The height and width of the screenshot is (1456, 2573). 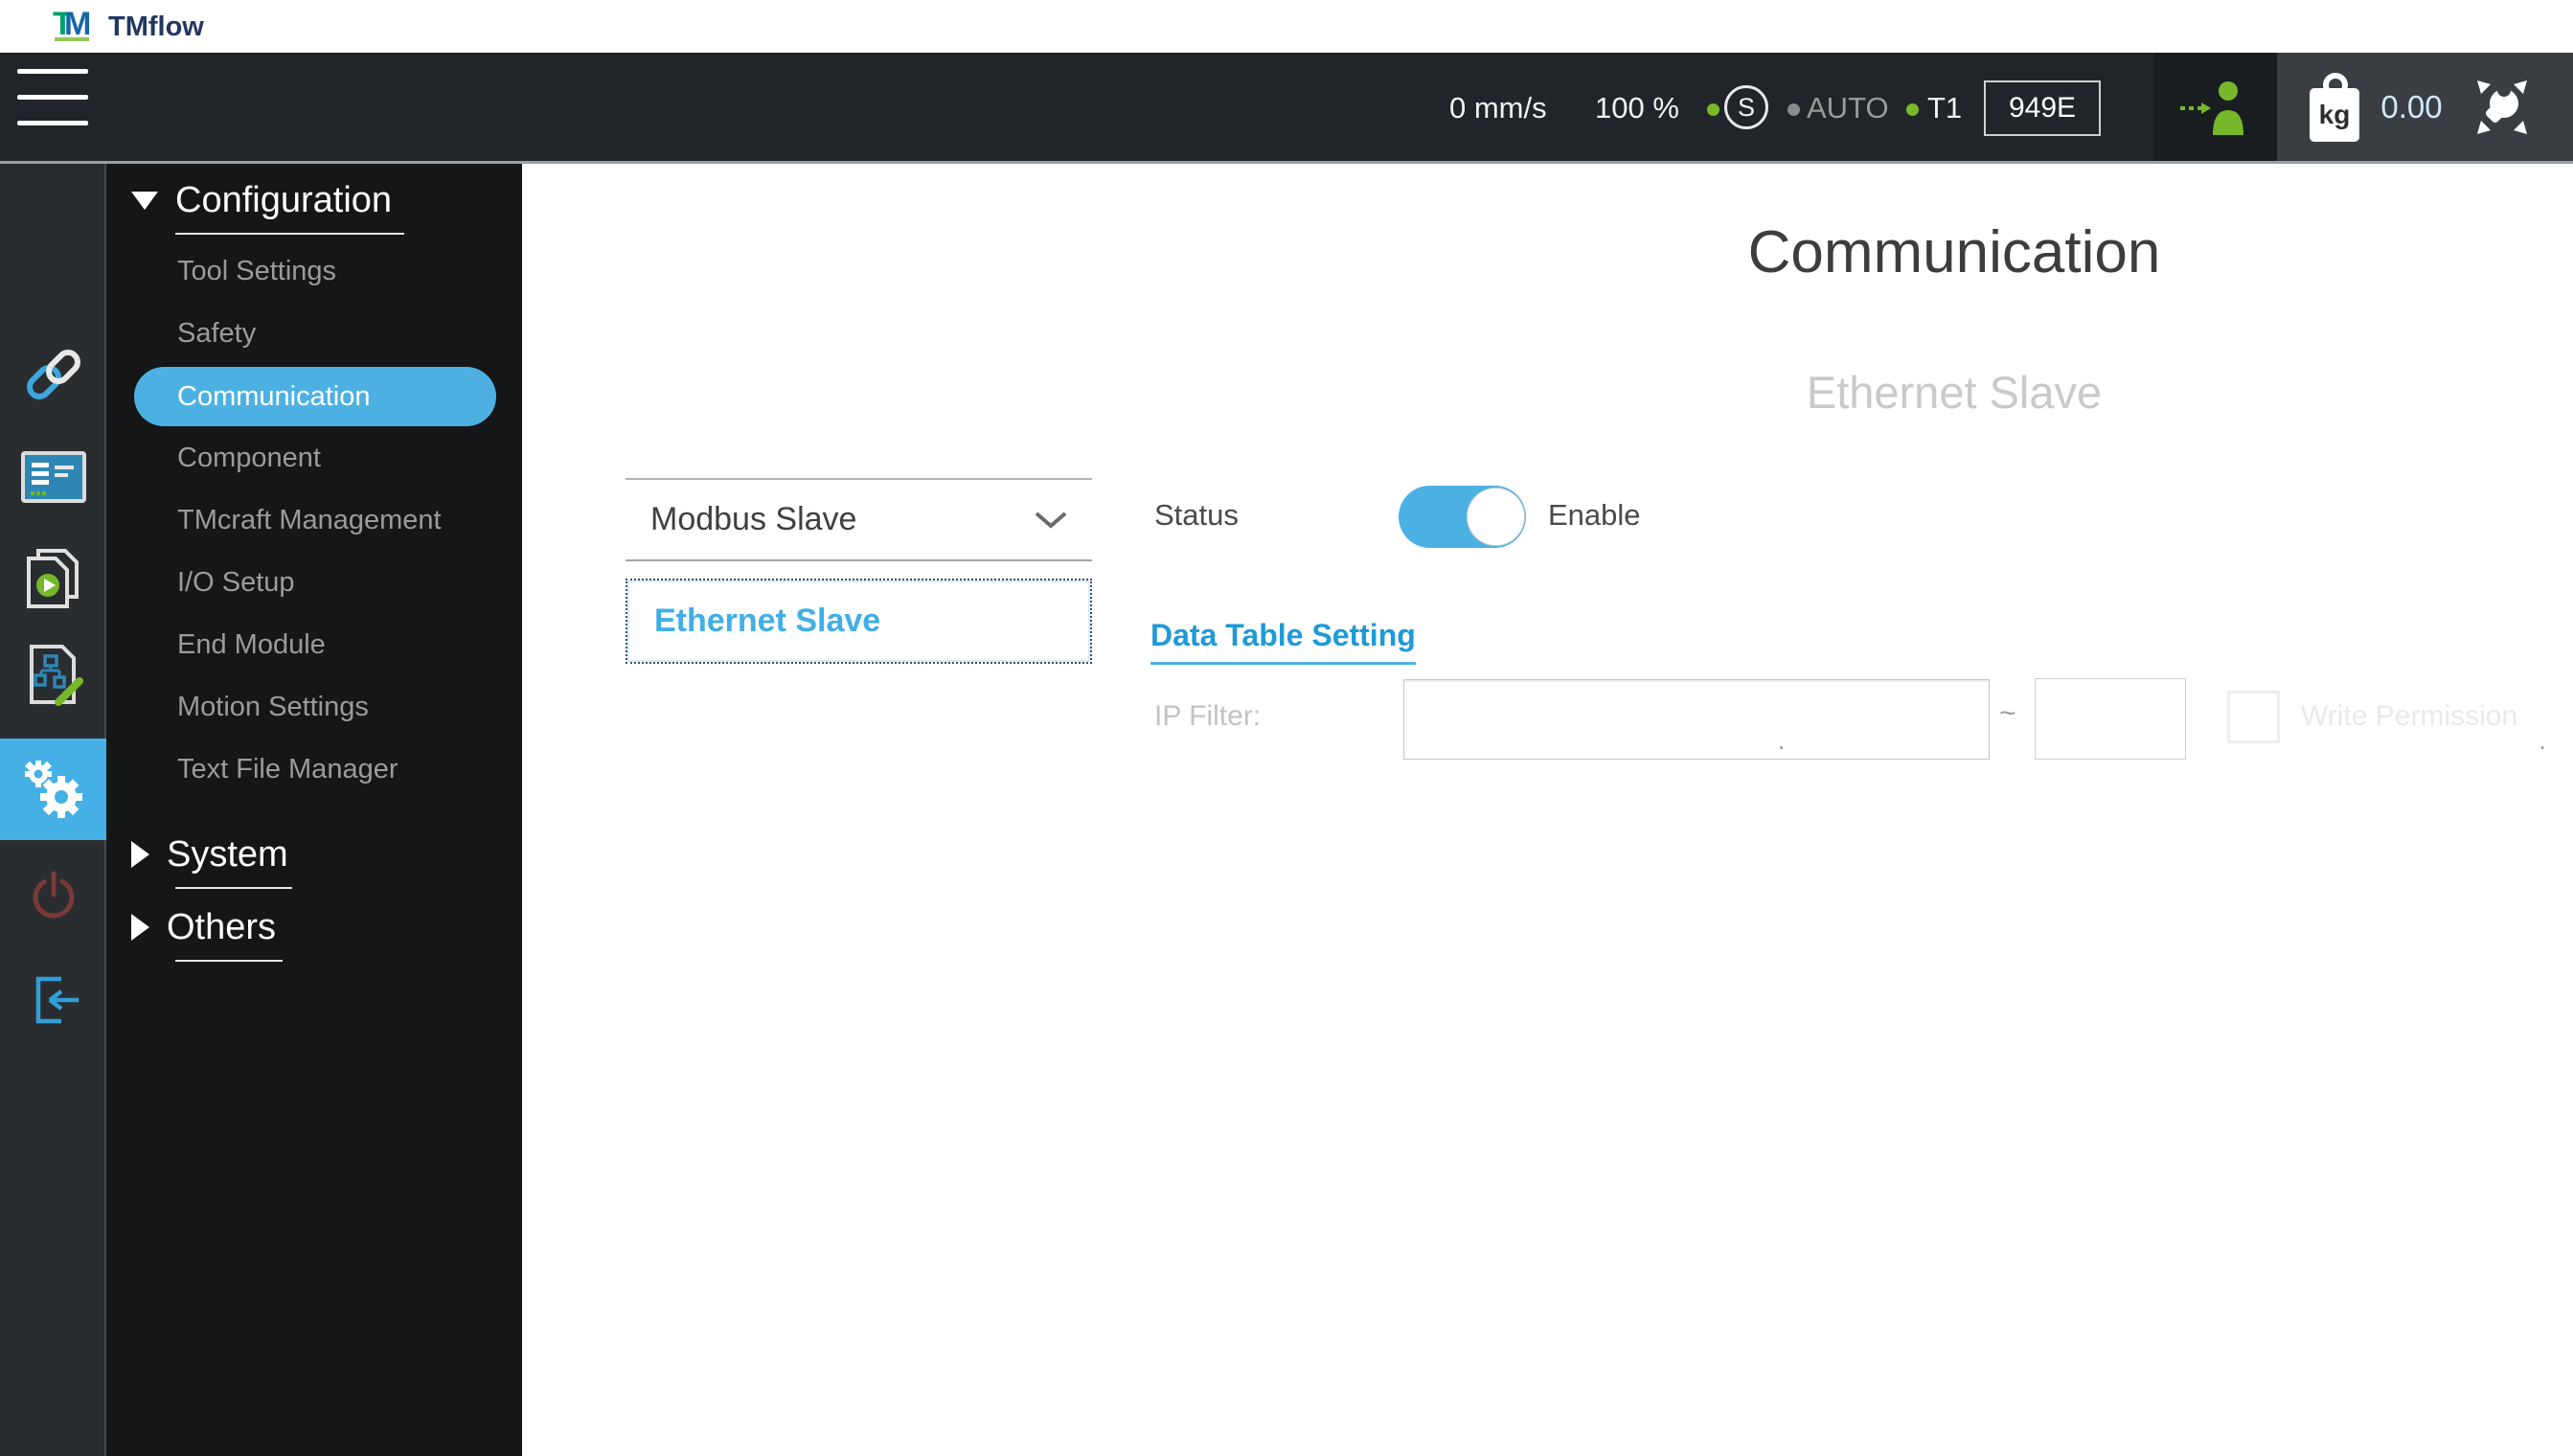 I want to click on speed-mode-icon: S, so click(x=1746, y=107).